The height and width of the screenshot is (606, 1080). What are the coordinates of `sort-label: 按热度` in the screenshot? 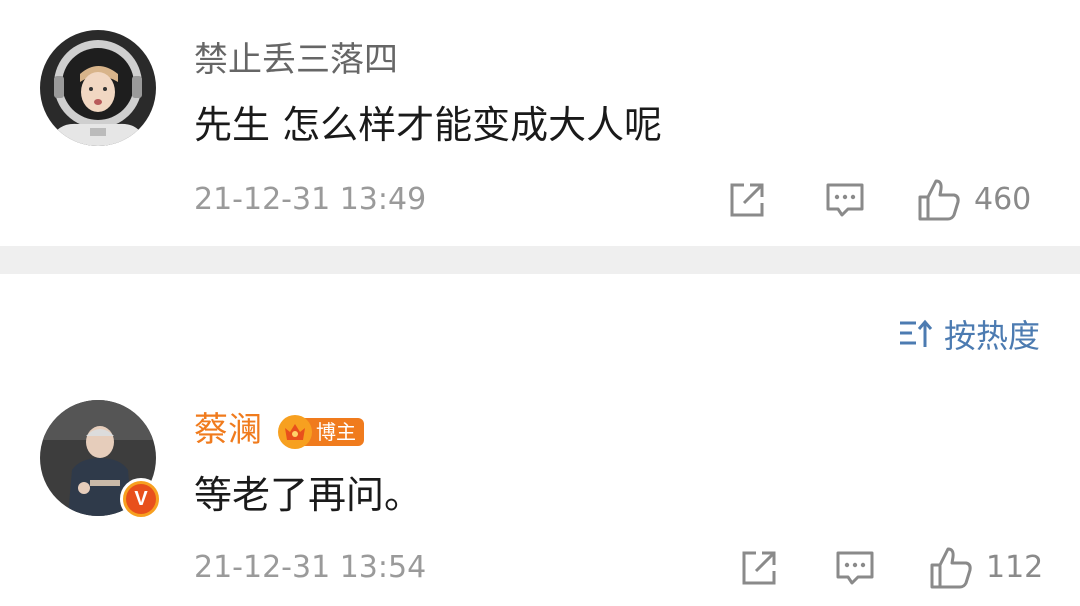 It's located at (991, 336).